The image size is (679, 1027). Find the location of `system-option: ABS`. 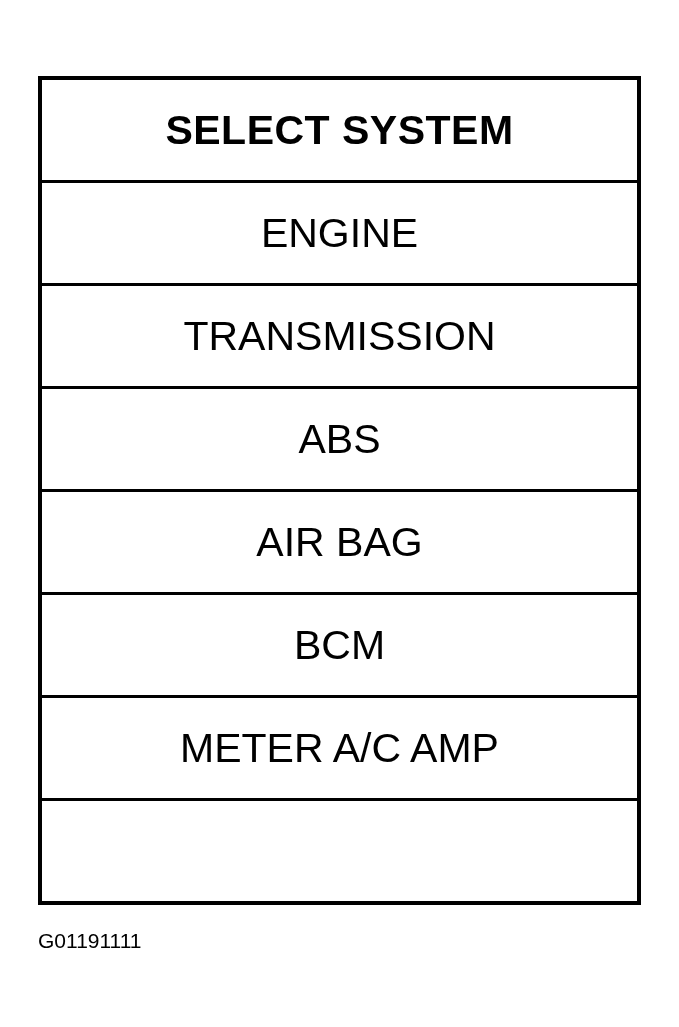

system-option: ABS is located at coordinates (339, 437).